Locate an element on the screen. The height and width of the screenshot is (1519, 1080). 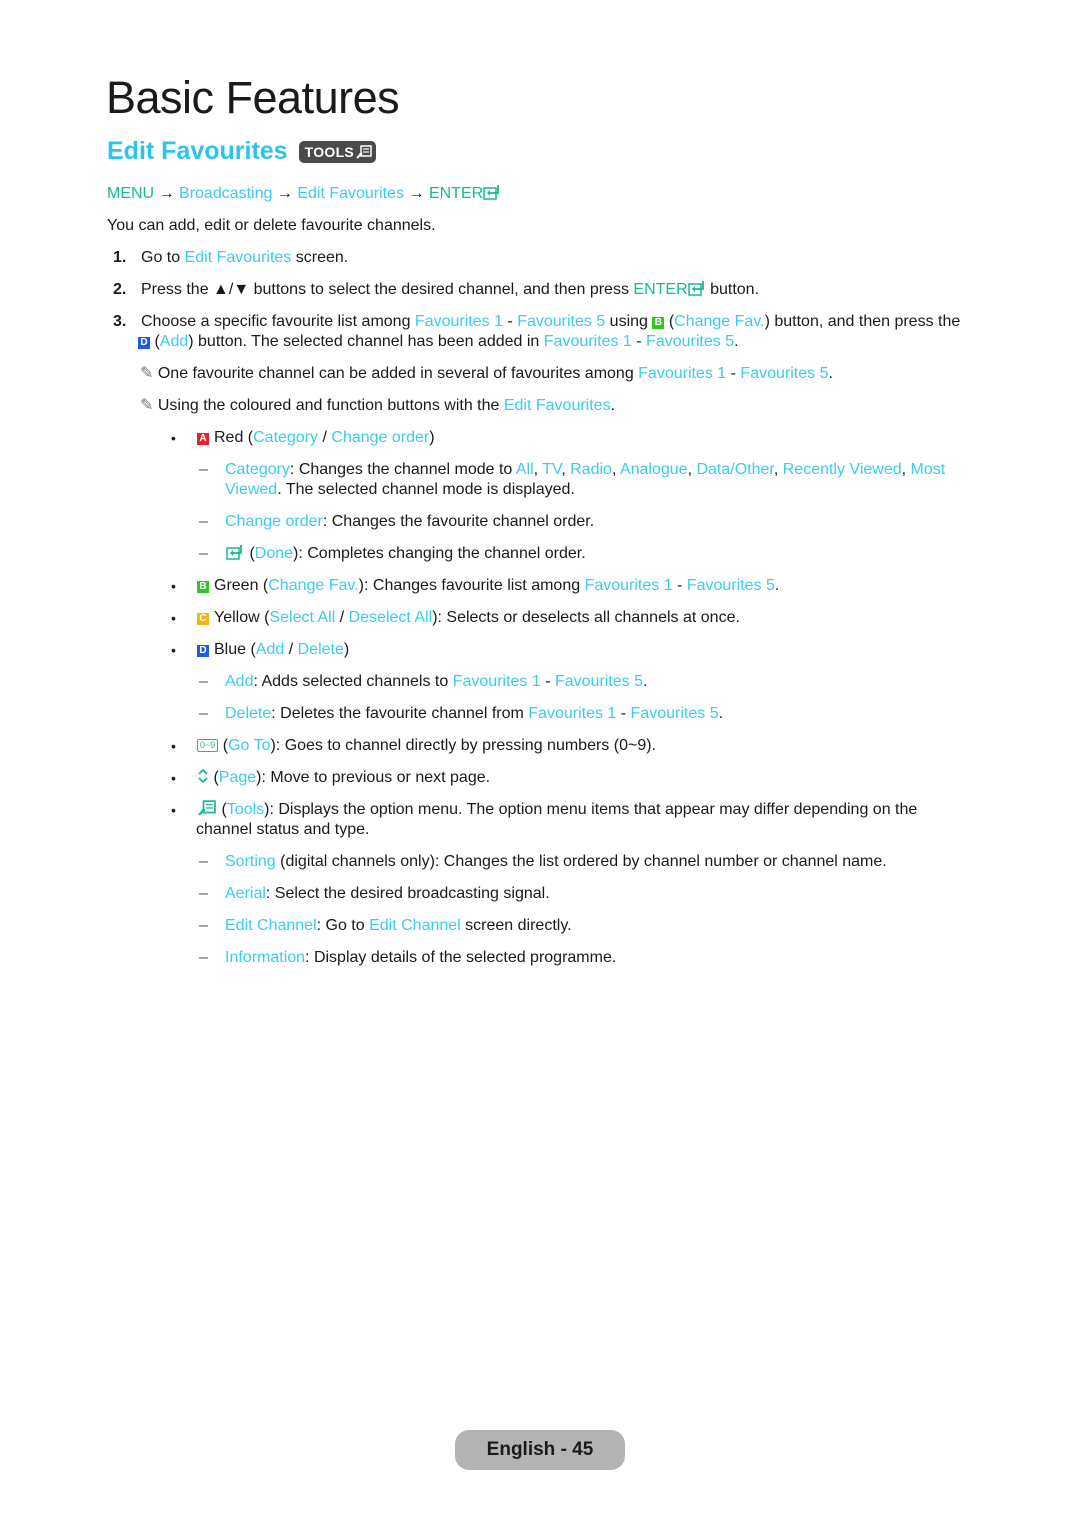
link-mode-most-viewed: Viewed is located at coordinates (251, 489).